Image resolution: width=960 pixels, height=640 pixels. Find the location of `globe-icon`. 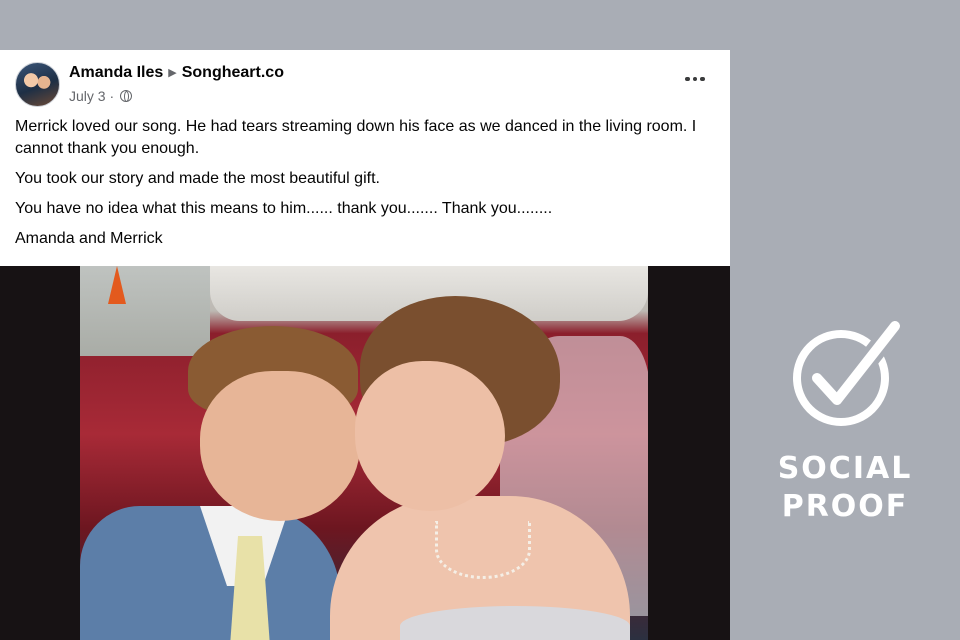

globe-icon is located at coordinates (126, 96).